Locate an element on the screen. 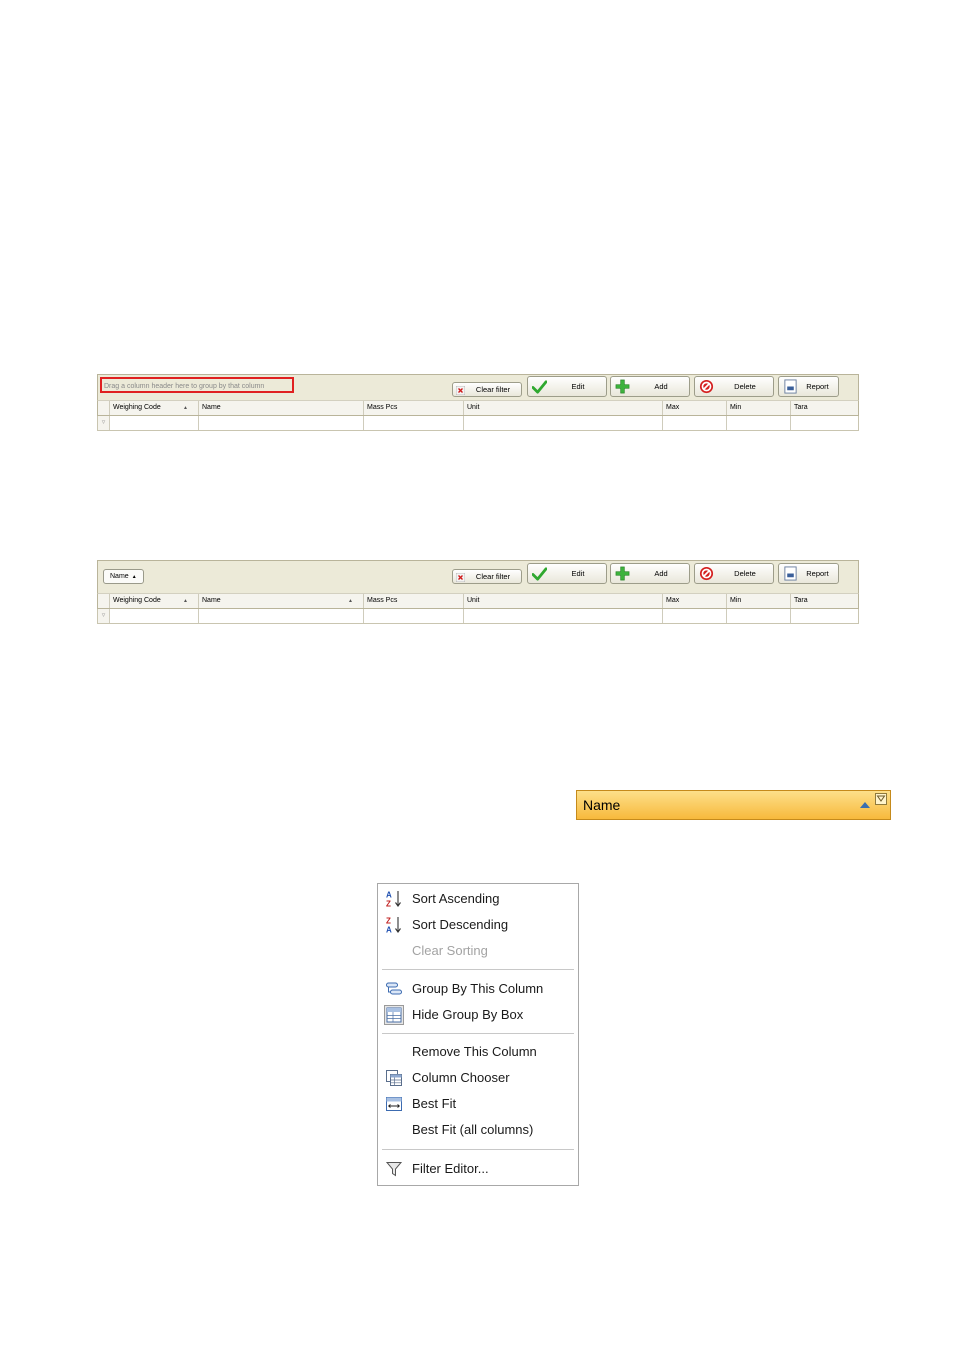 The height and width of the screenshot is (1355, 954). menu-item-column-chooser: Column Chooser is located at coordinates (478, 1078).